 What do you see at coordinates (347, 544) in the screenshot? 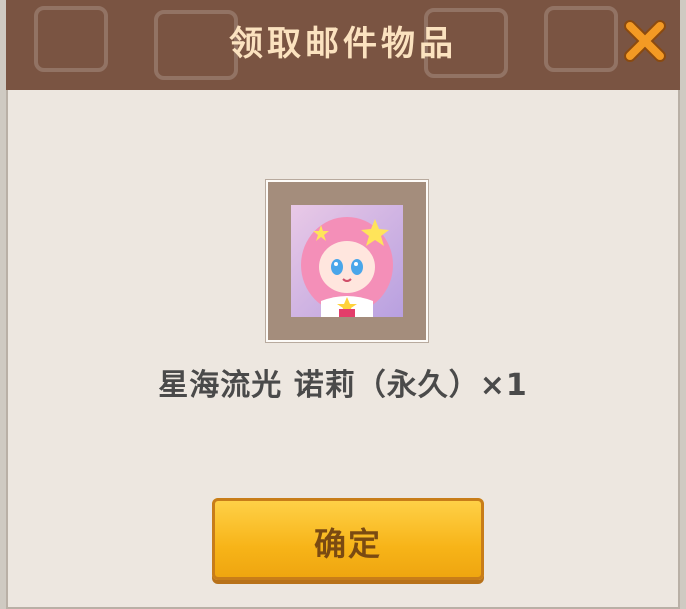
I see `confirm-button-label: 确定` at bounding box center [347, 544].